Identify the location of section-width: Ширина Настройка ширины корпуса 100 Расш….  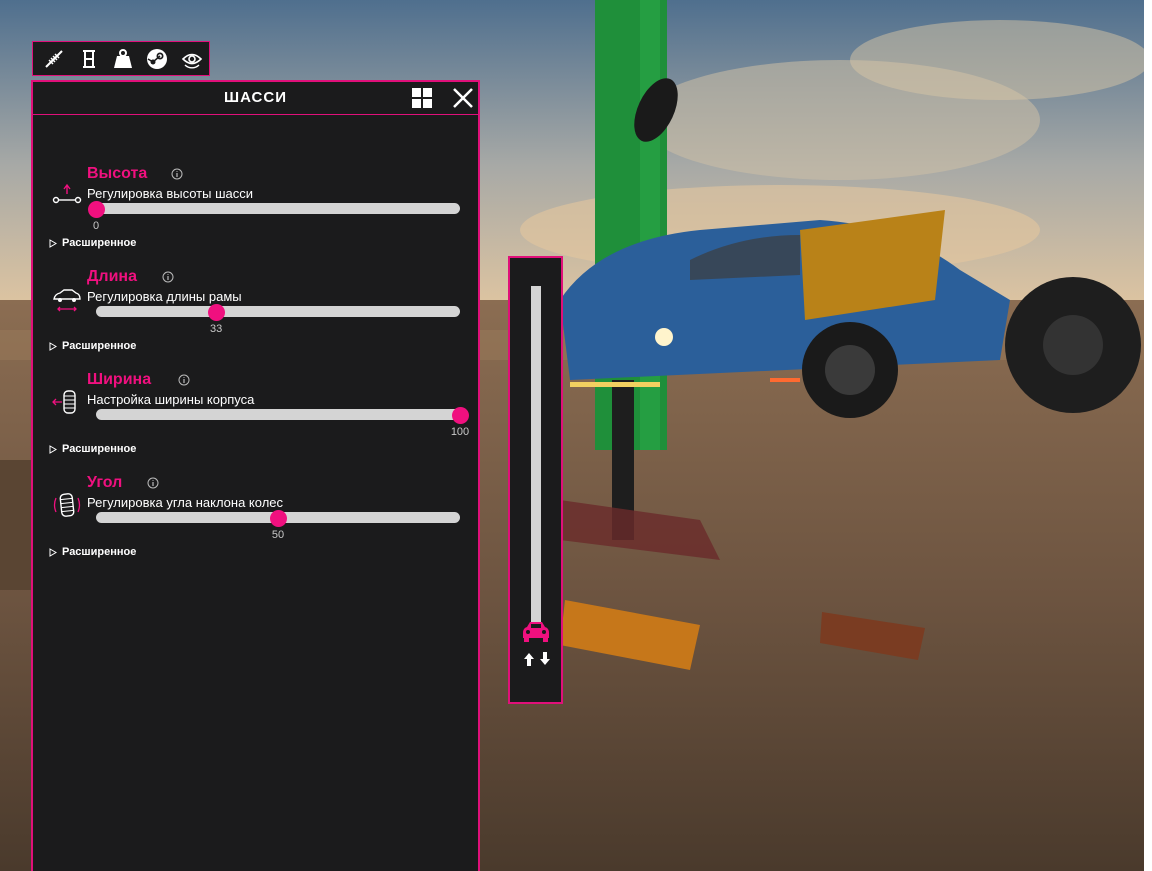
(255, 421).